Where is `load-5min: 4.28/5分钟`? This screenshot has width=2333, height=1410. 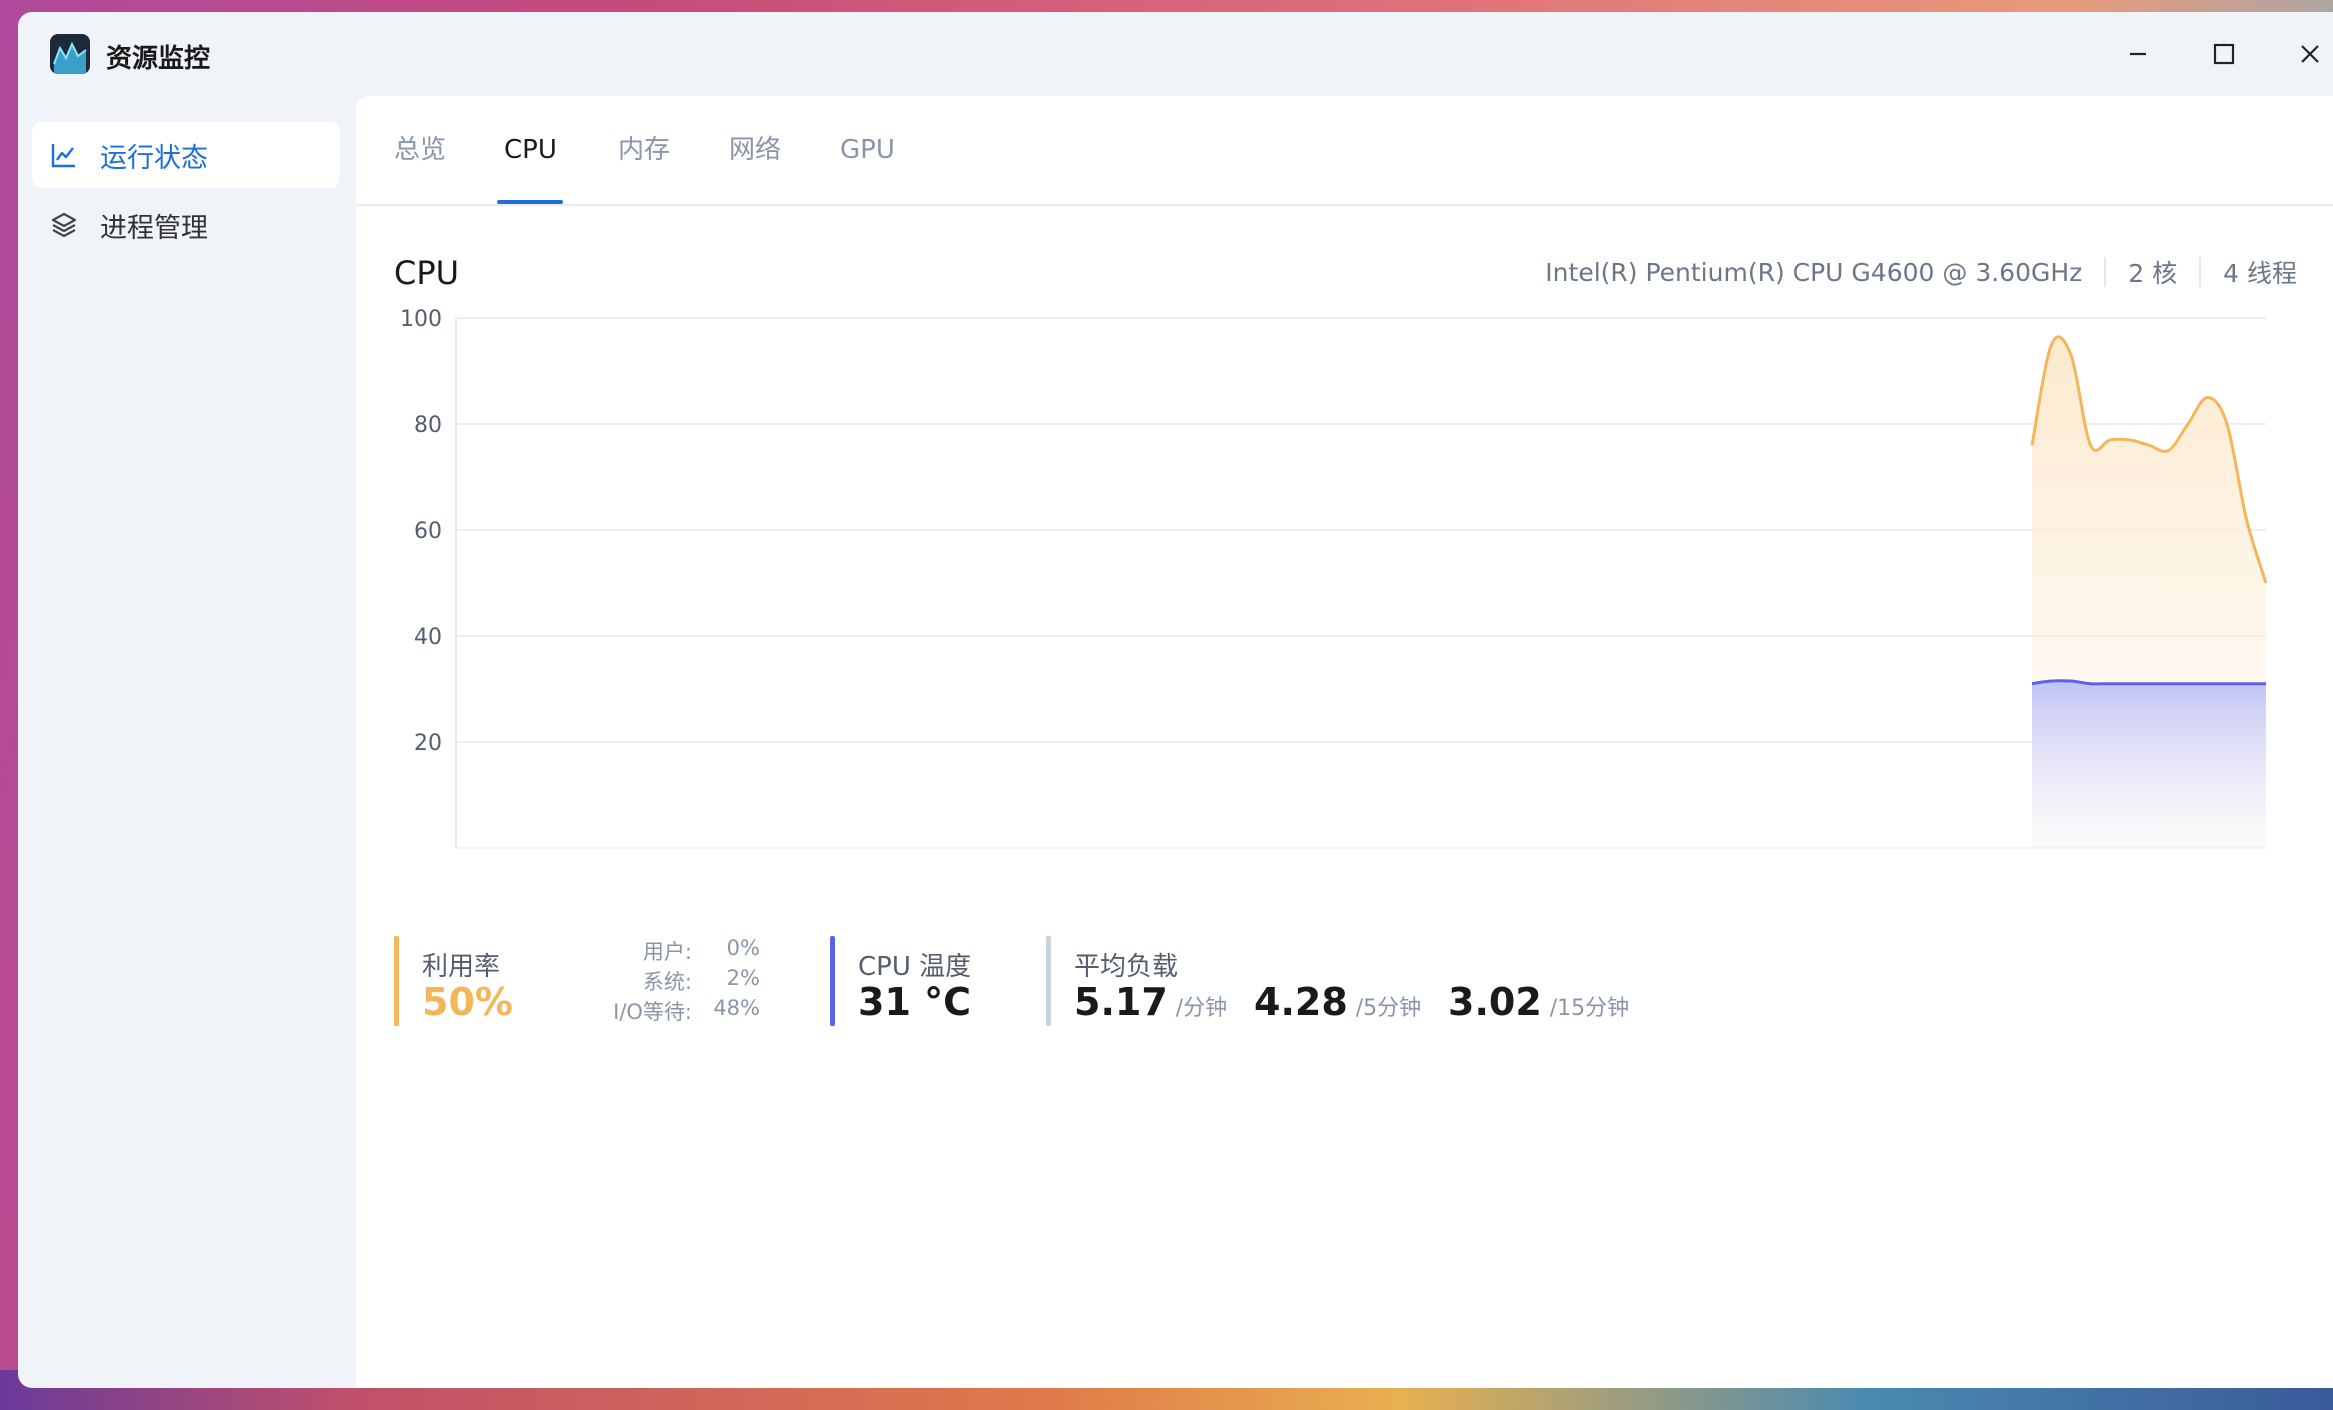
load-5min: 4.28/5分钟 is located at coordinates (1337, 1002).